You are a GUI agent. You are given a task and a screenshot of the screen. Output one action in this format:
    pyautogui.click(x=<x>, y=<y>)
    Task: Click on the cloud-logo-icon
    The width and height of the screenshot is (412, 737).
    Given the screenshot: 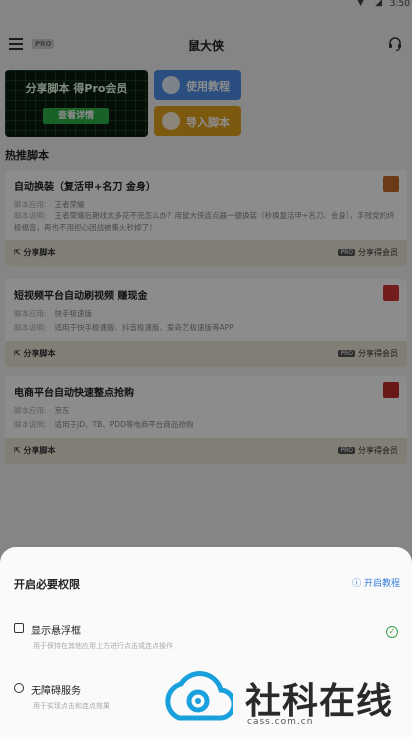 What is the action you would take?
    pyautogui.click(x=199, y=696)
    